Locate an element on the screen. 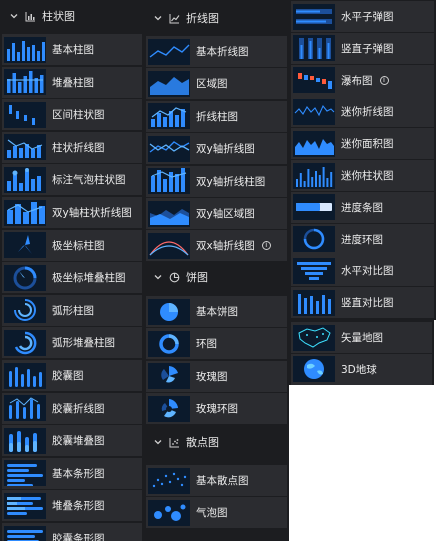 The height and width of the screenshot is (541, 436). basic-hbar-thumbnail-icon is located at coordinates (25, 473).